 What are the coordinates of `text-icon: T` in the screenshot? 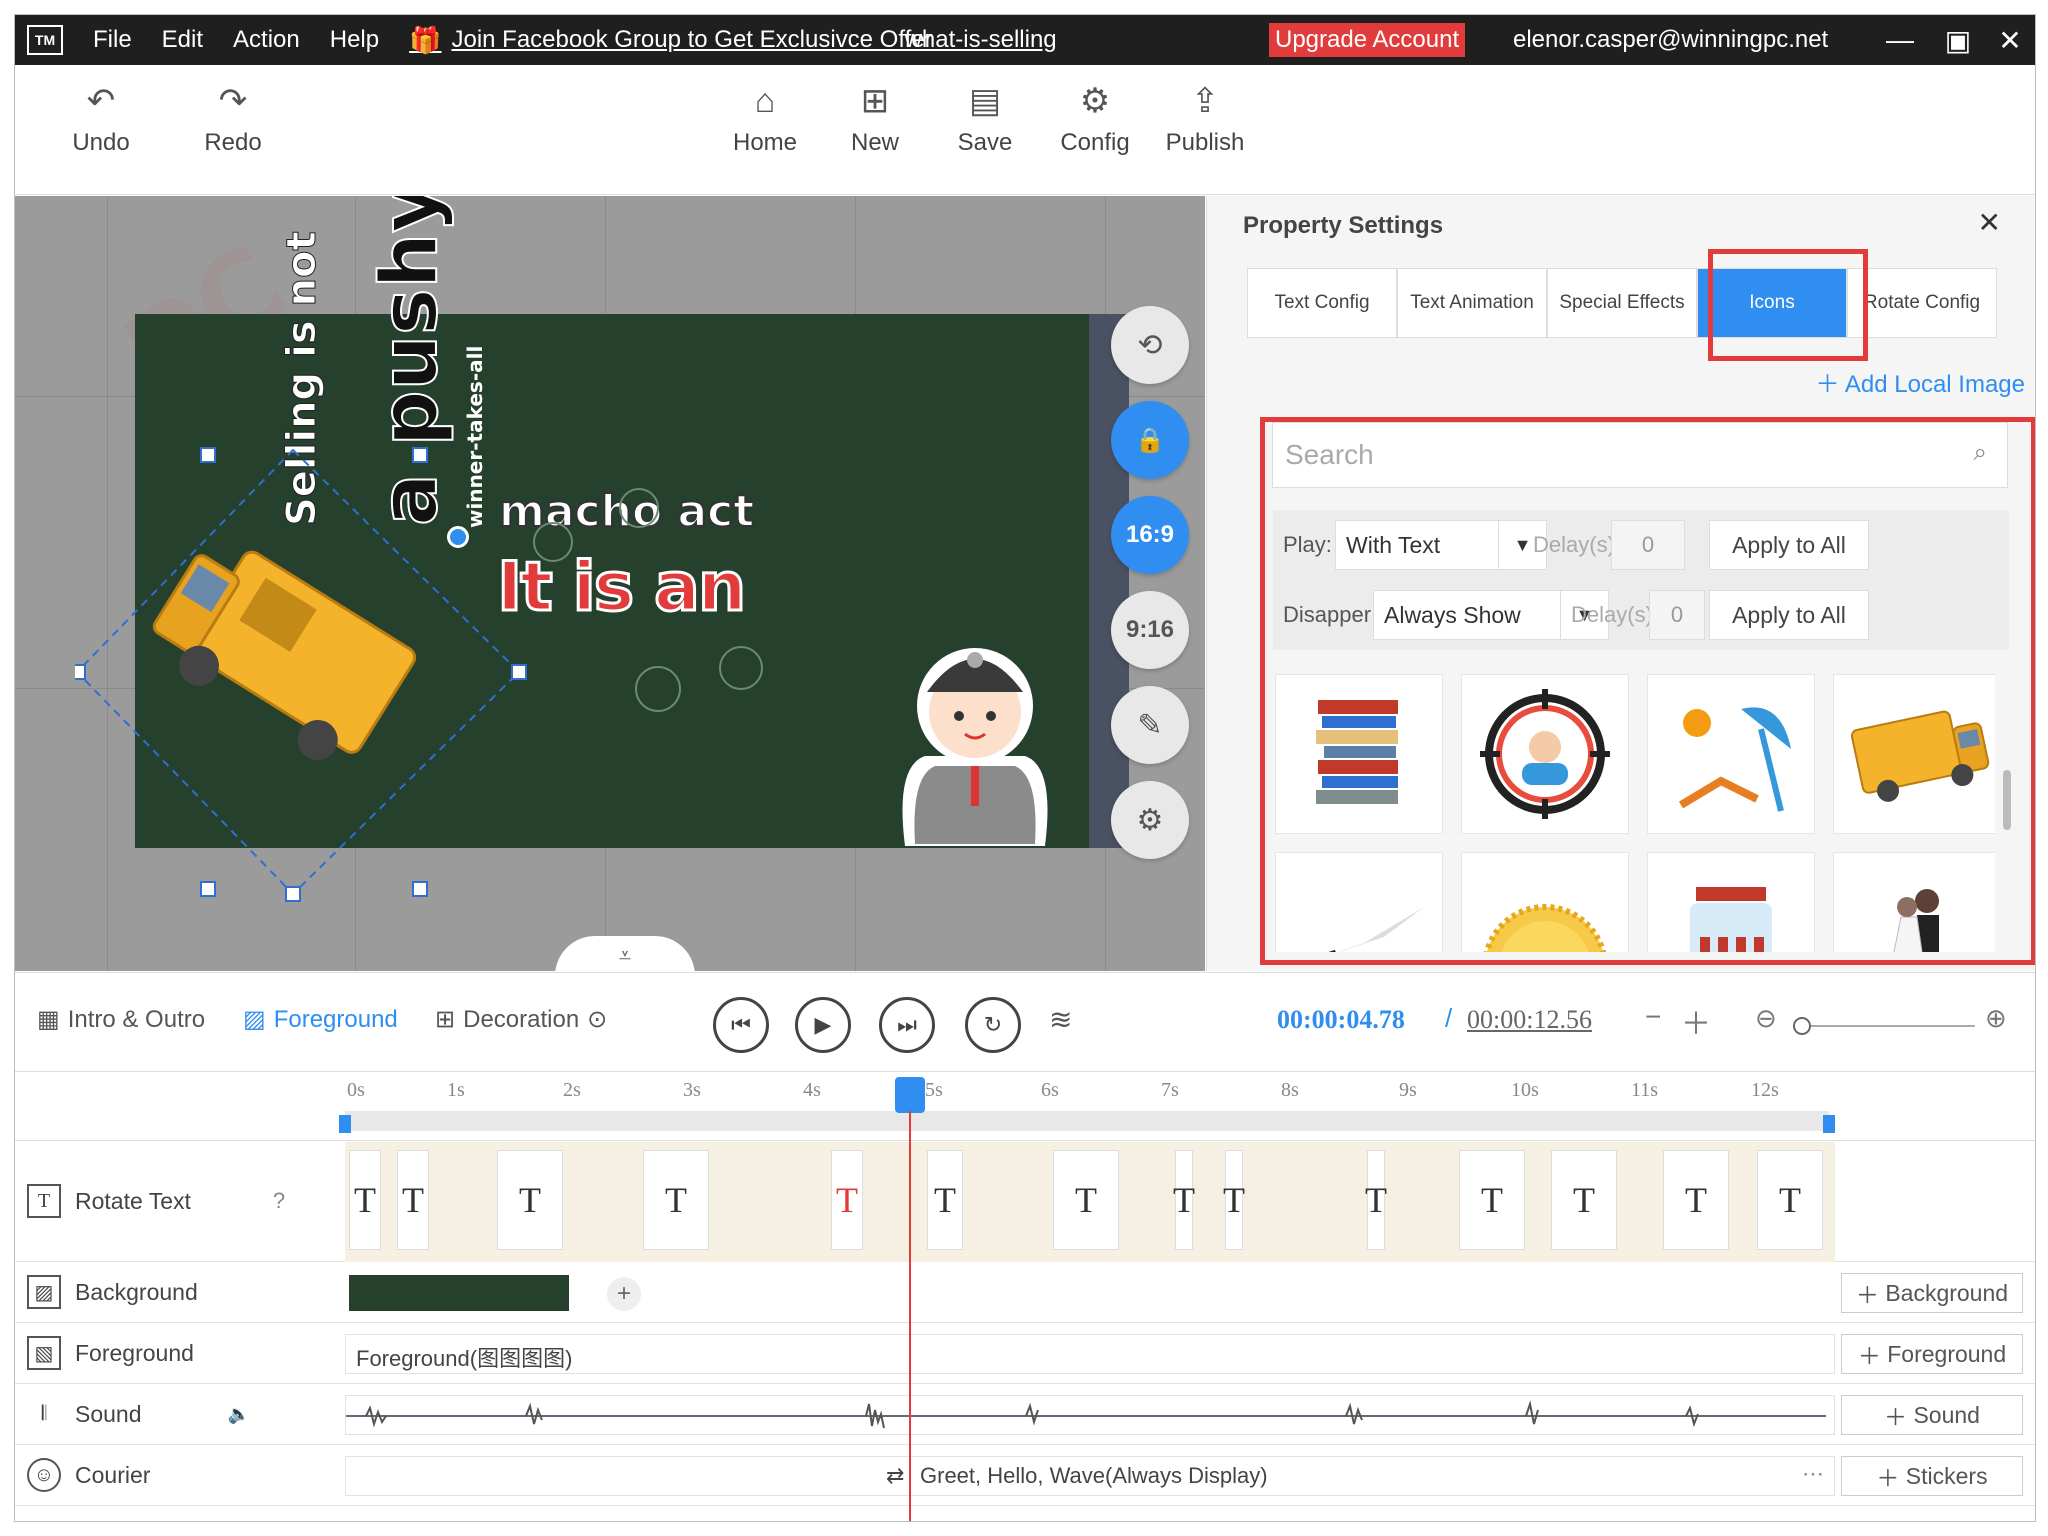 It's located at (44, 1201).